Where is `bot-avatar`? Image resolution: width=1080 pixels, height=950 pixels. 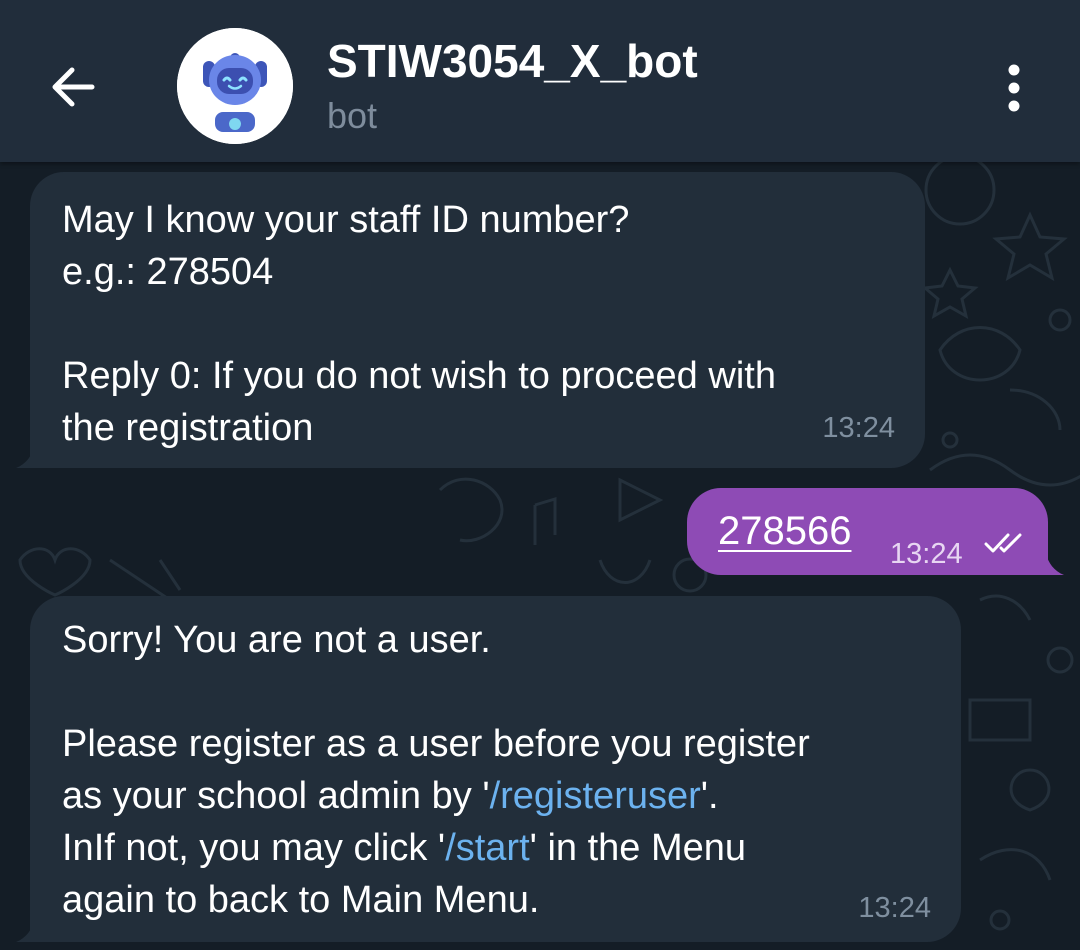 bot-avatar is located at coordinates (235, 86).